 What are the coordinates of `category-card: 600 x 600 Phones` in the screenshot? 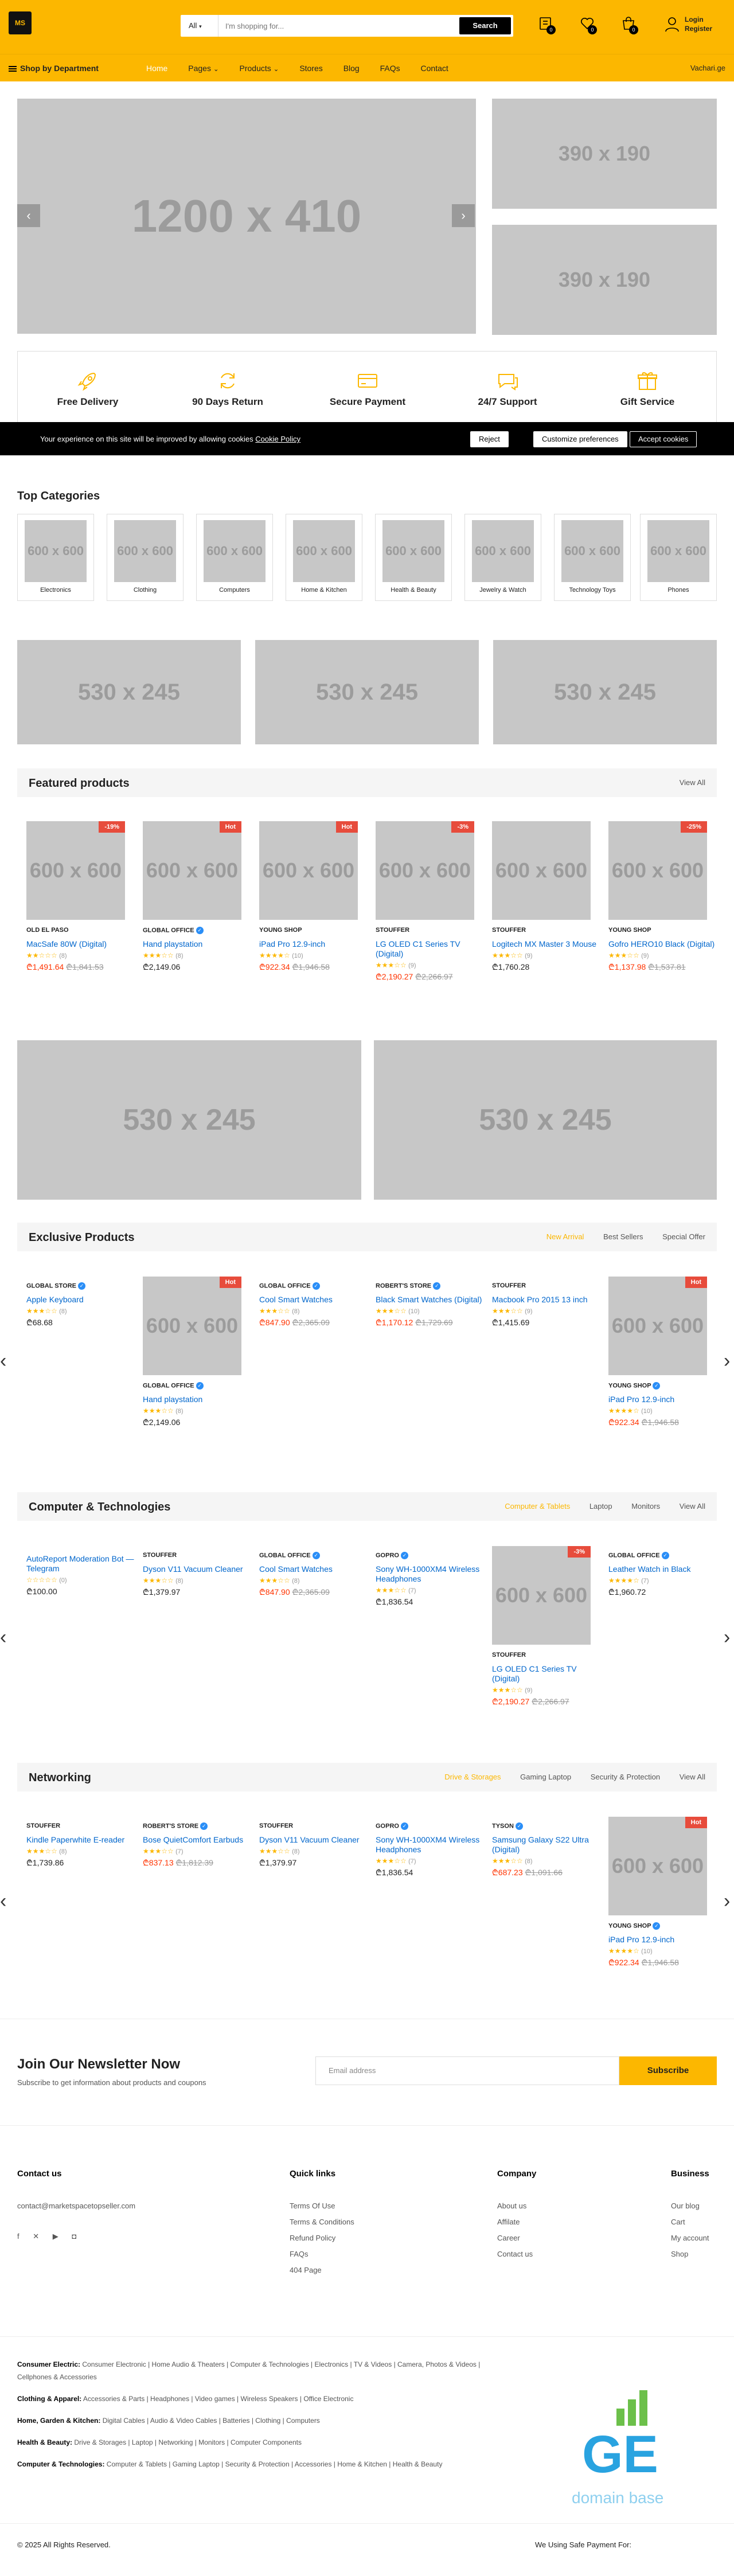 It's located at (678, 558).